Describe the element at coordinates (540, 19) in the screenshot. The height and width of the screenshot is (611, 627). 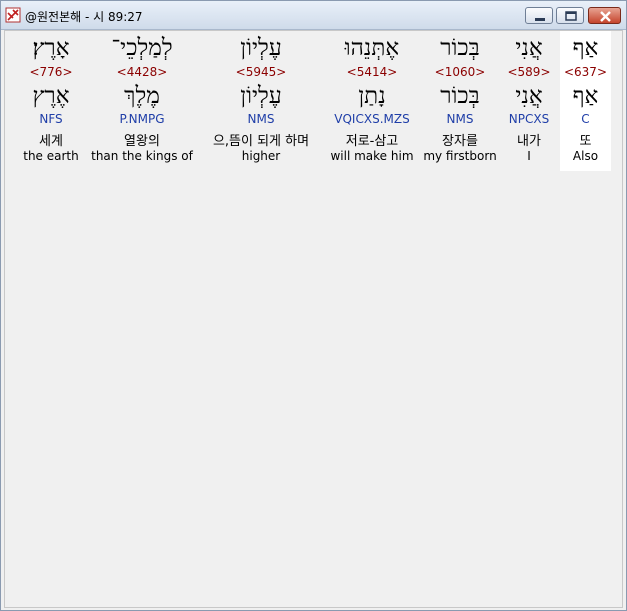
I see `minimize-icon` at that location.